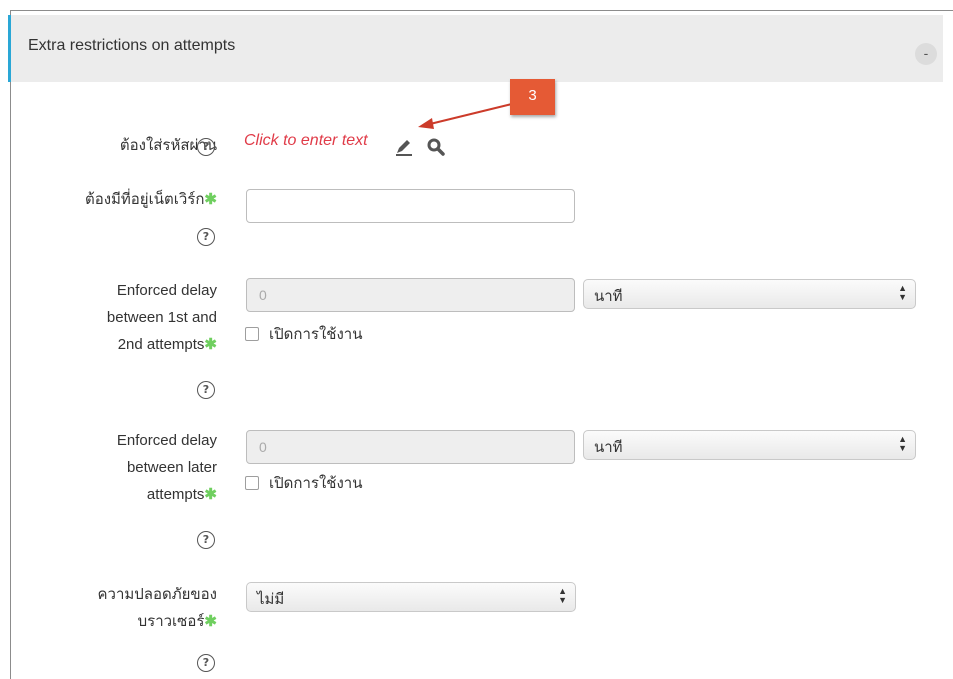 The image size is (953, 679). What do you see at coordinates (410, 447) in the screenshot?
I see `delay2-value-input: 0` at bounding box center [410, 447].